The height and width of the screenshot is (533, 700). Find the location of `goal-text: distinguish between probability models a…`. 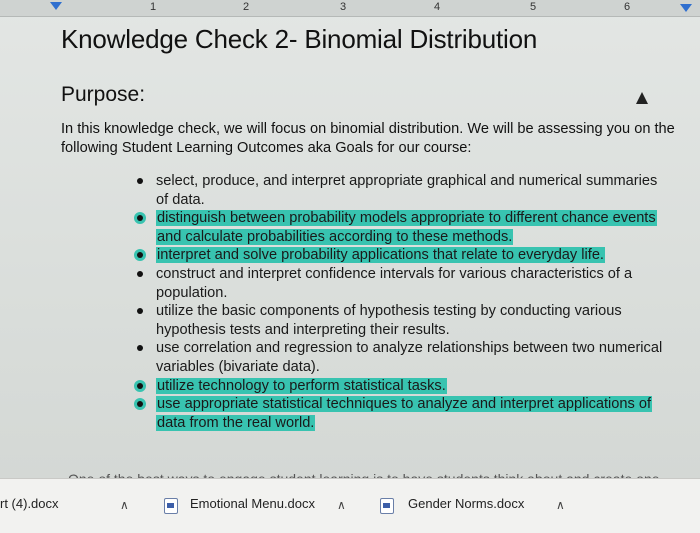

goal-text: distinguish between probability models a… is located at coordinates (406, 227).